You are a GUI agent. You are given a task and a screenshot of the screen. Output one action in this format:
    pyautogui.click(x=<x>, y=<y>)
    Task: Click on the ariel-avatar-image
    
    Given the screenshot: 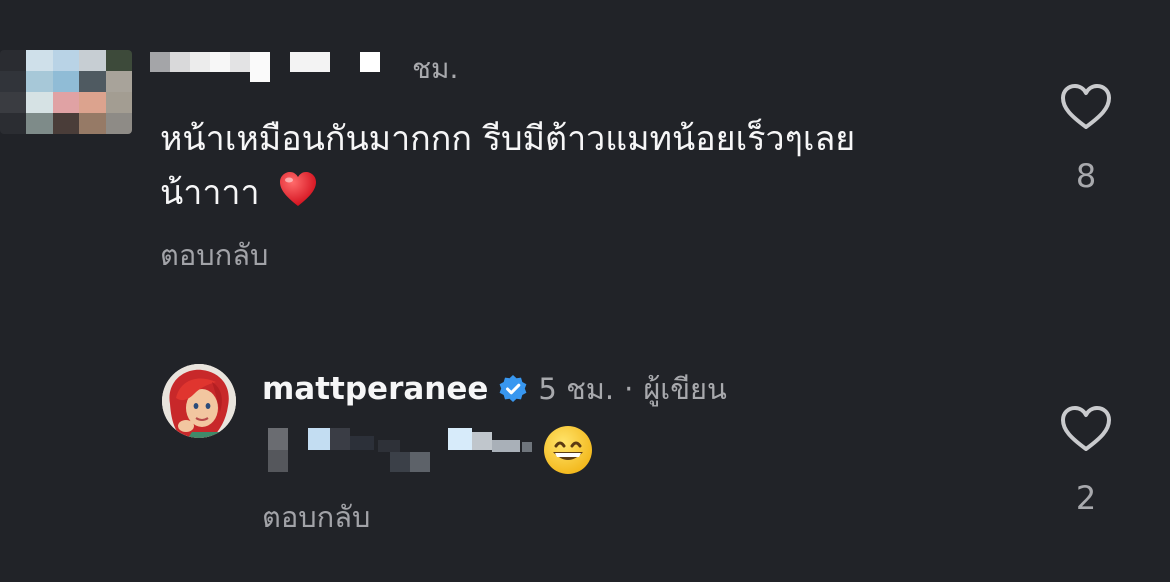 What is the action you would take?
    pyautogui.click(x=199, y=401)
    